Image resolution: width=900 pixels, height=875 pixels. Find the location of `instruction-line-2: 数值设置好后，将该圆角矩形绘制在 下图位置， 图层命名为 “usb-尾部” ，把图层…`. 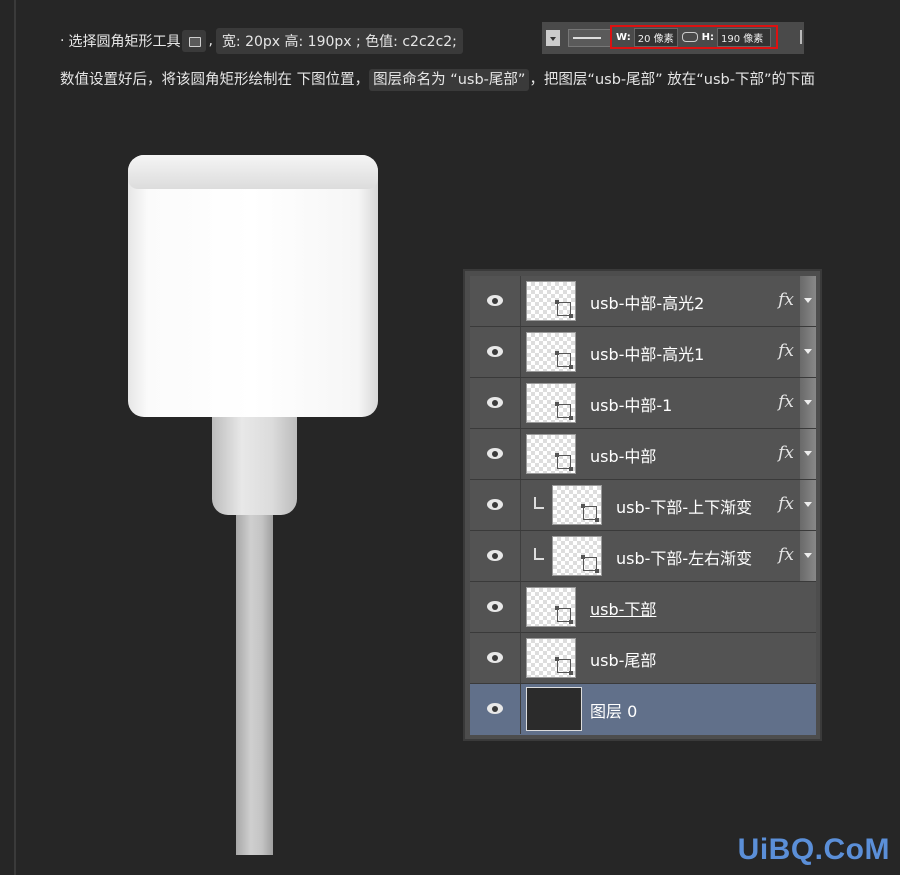

instruction-line-2: 数值设置好后，将该圆角矩形绘制在 下图位置， 图层命名为 “usb-尾部” ，把图层… is located at coordinates (475, 80).